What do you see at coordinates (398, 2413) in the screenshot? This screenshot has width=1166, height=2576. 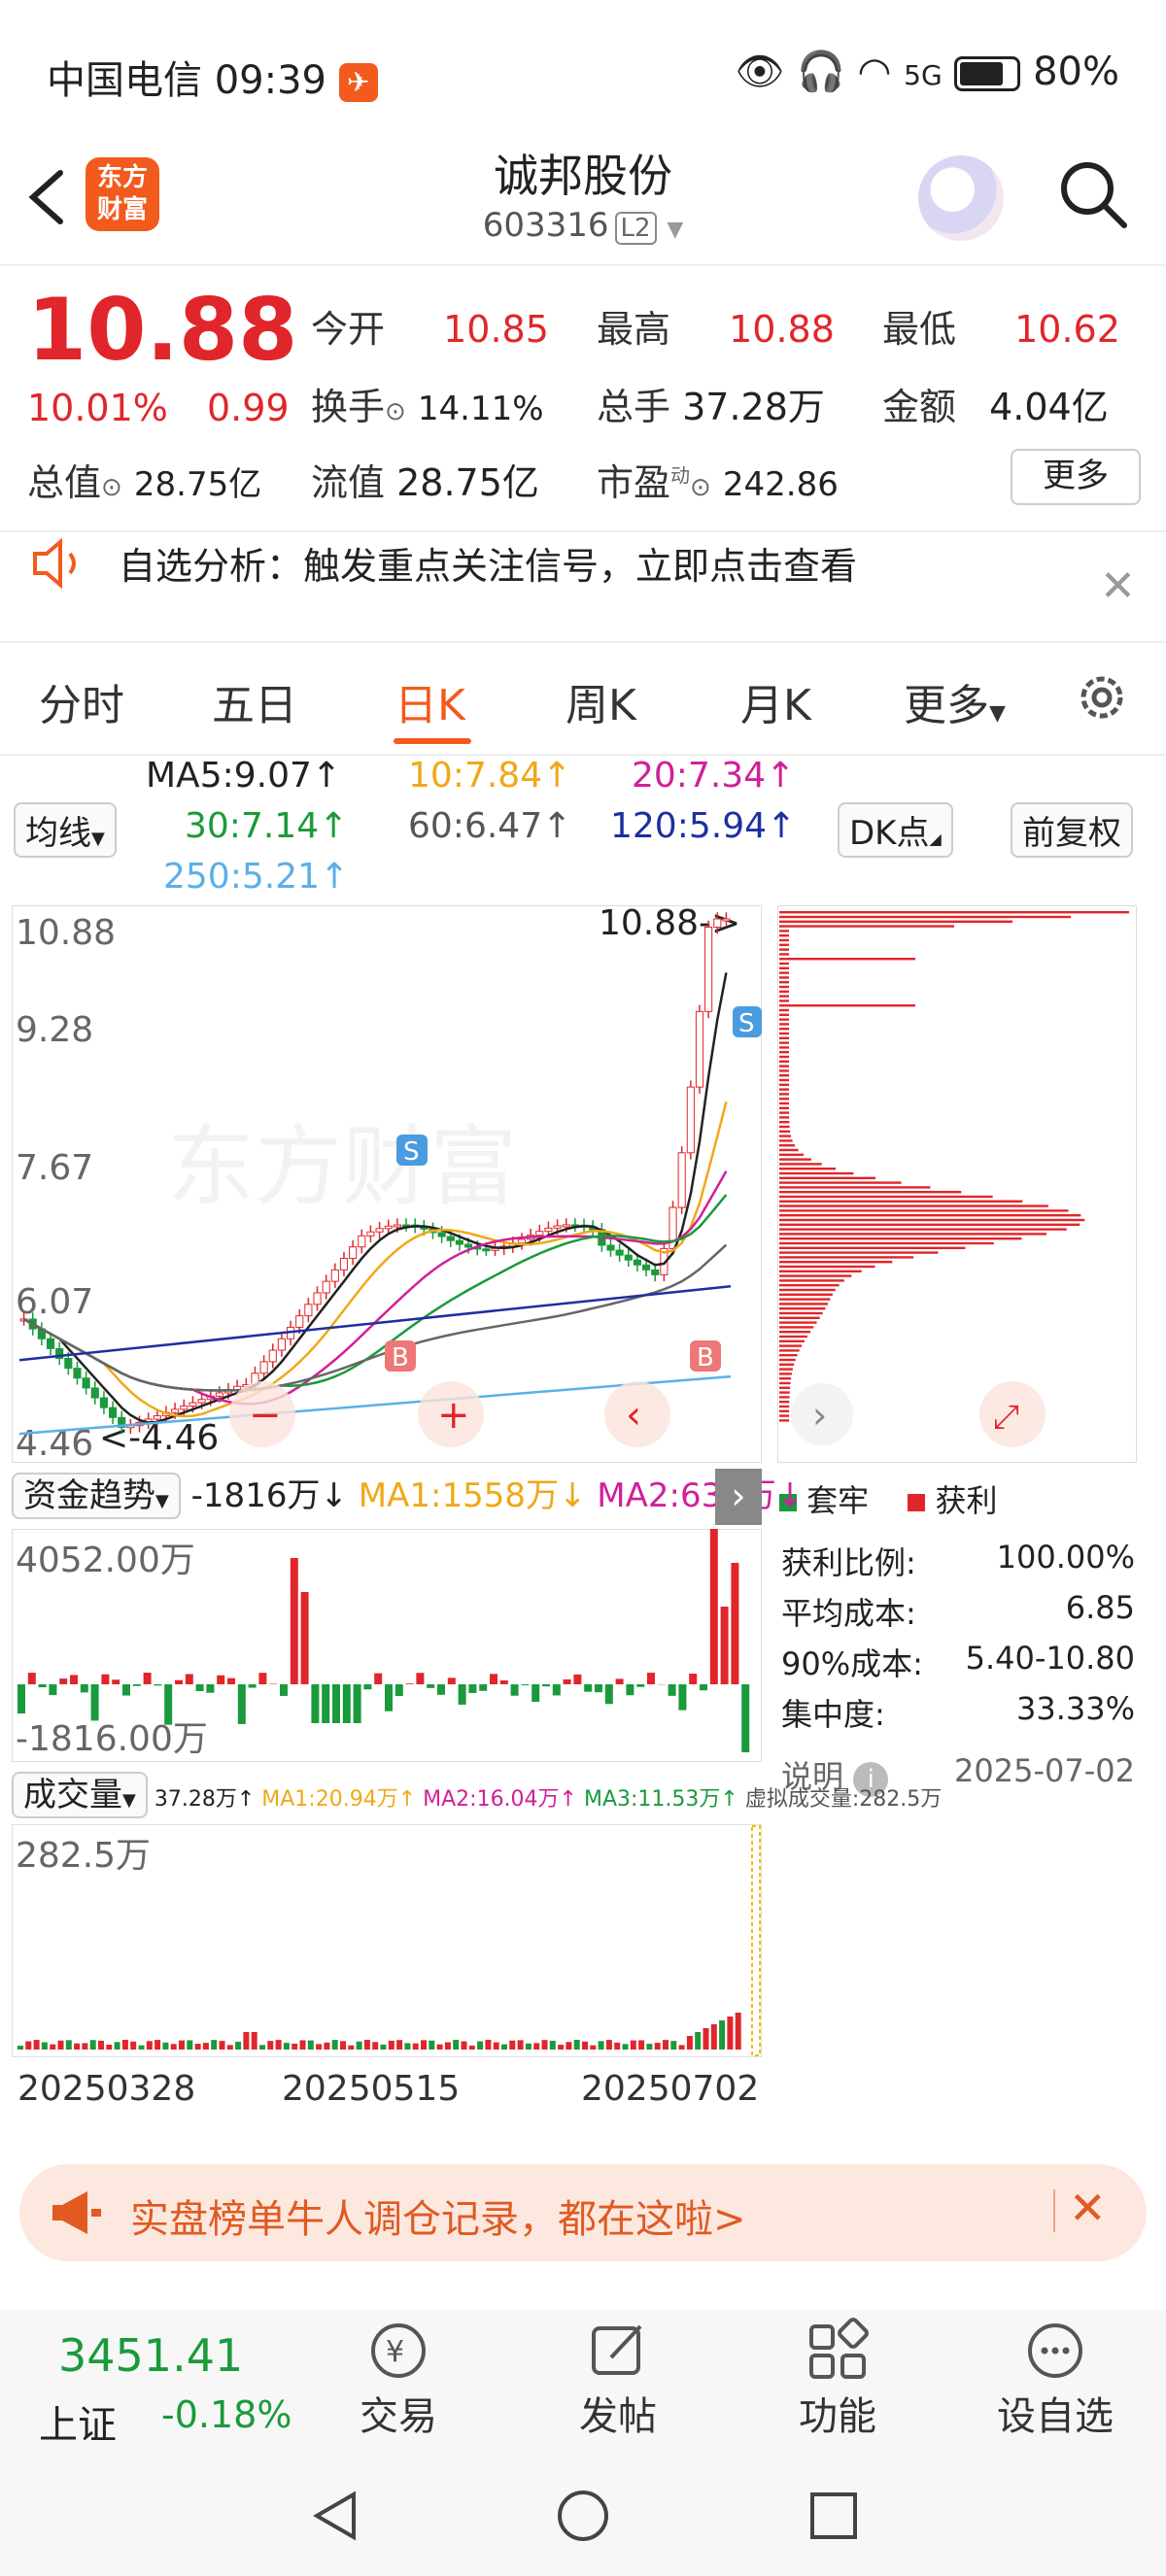 I see `trade-button: 交易` at bounding box center [398, 2413].